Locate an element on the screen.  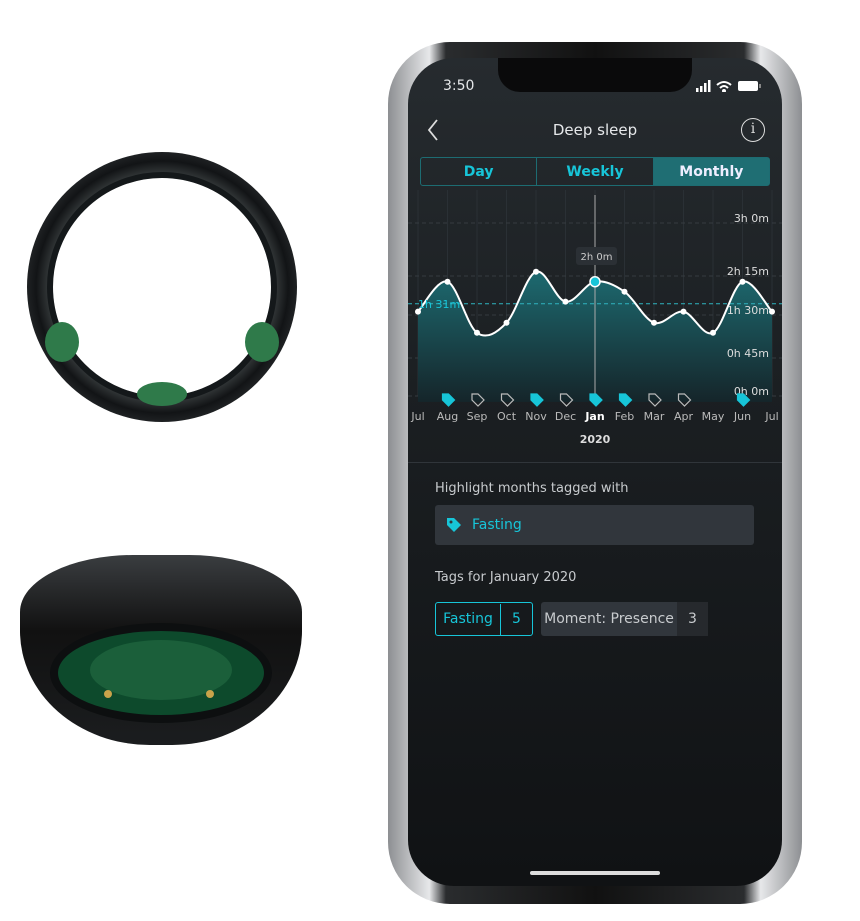
tag-chip-count: 3 is located at coordinates (692, 619).